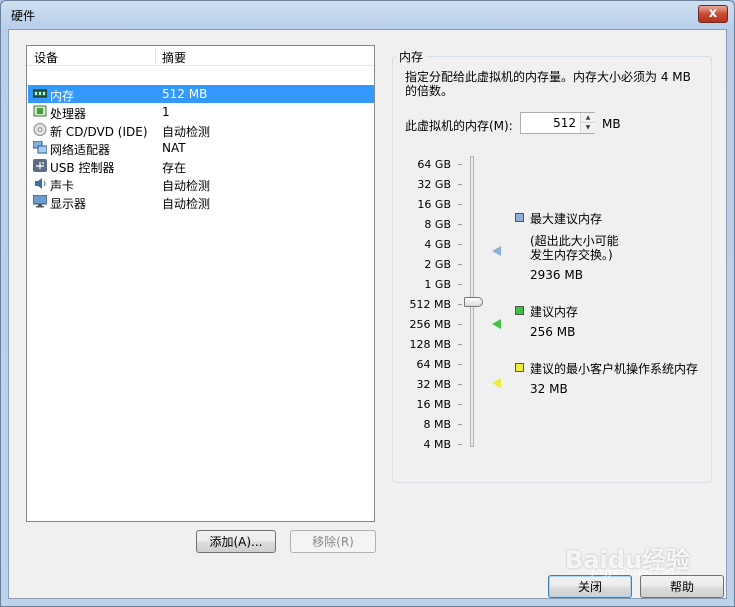  What do you see at coordinates (40, 111) in the screenshot?
I see `processor-icon` at bounding box center [40, 111].